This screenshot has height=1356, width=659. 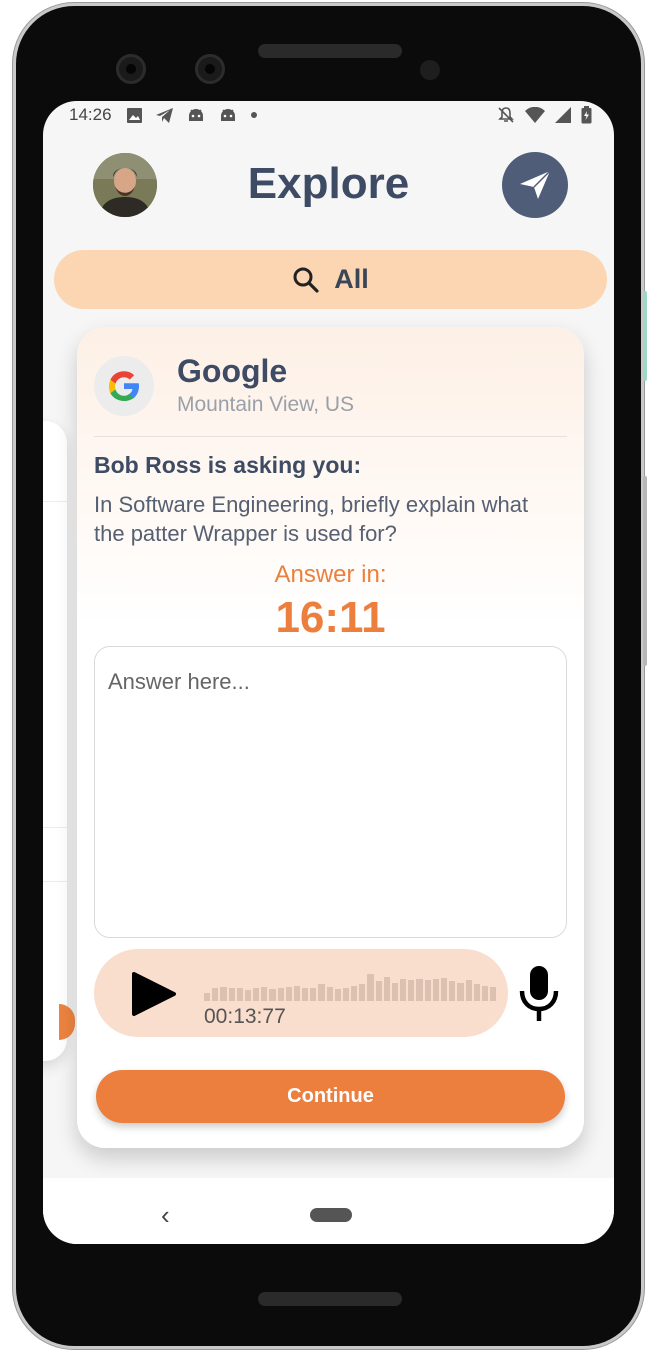 I want to click on company-logo, so click(x=124, y=386).